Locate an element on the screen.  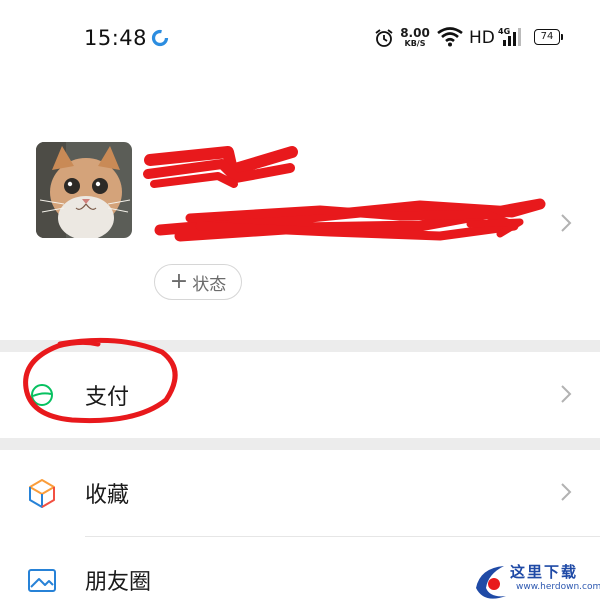
signal-label: 4G is located at coordinates (504, 31).